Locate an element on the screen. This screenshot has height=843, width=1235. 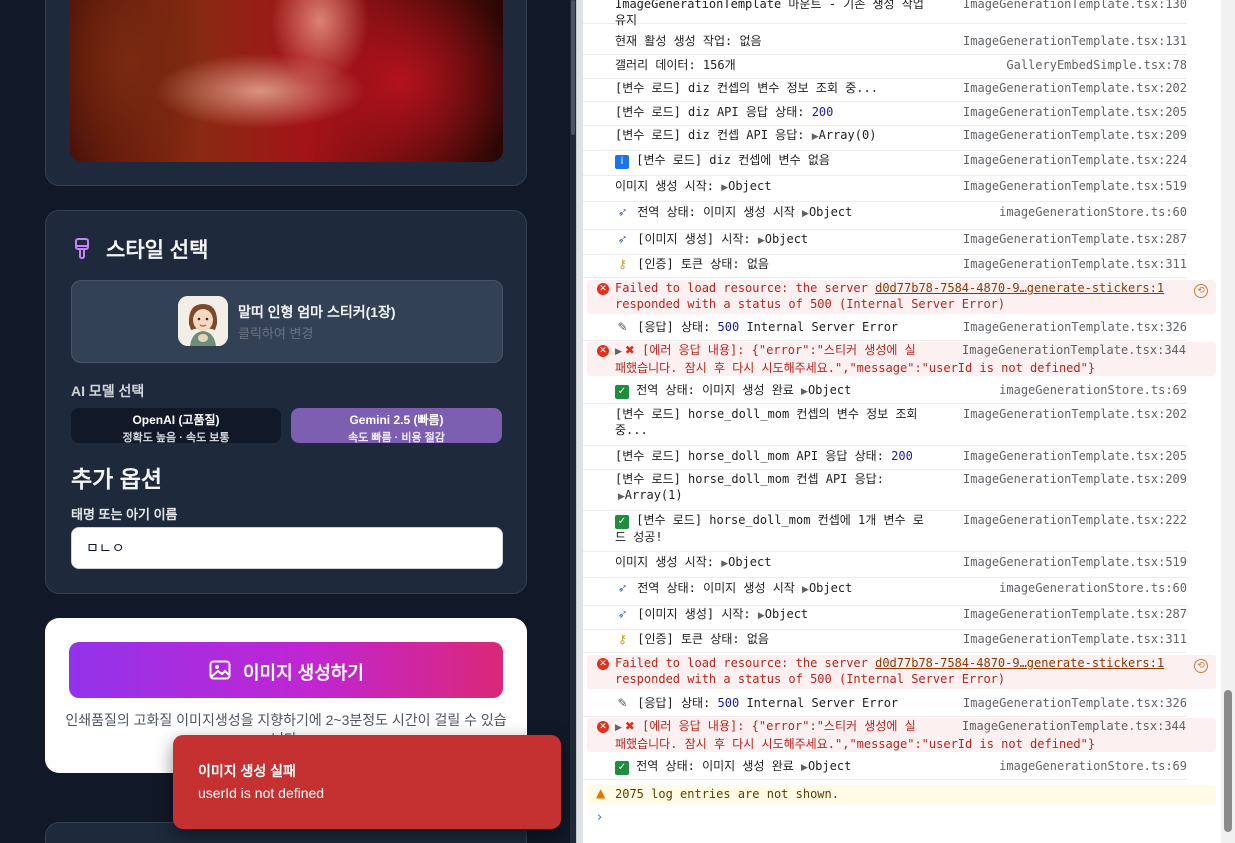
model-option-openai: OpenAI (고품질) 정확도 높음 · 속도 보통 is located at coordinates (176, 426).